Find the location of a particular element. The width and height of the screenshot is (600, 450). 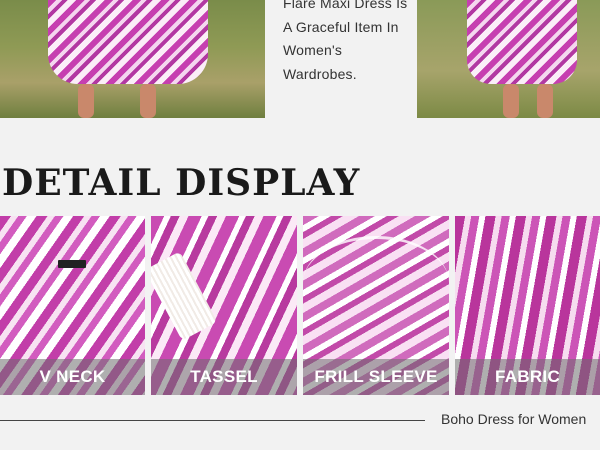

detail-fabric: FABRIC is located at coordinates (527, 305).